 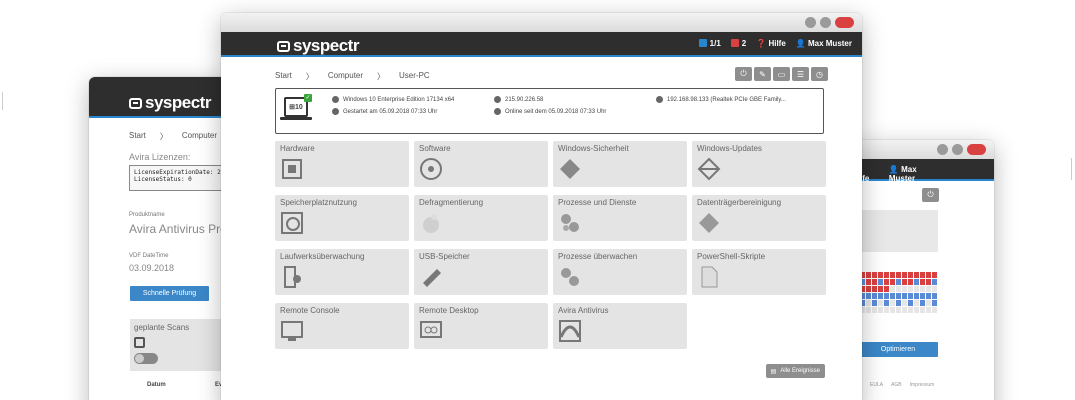 What do you see at coordinates (163, 179) in the screenshot?
I see `license-line: LicenseStatus: 0` at bounding box center [163, 179].